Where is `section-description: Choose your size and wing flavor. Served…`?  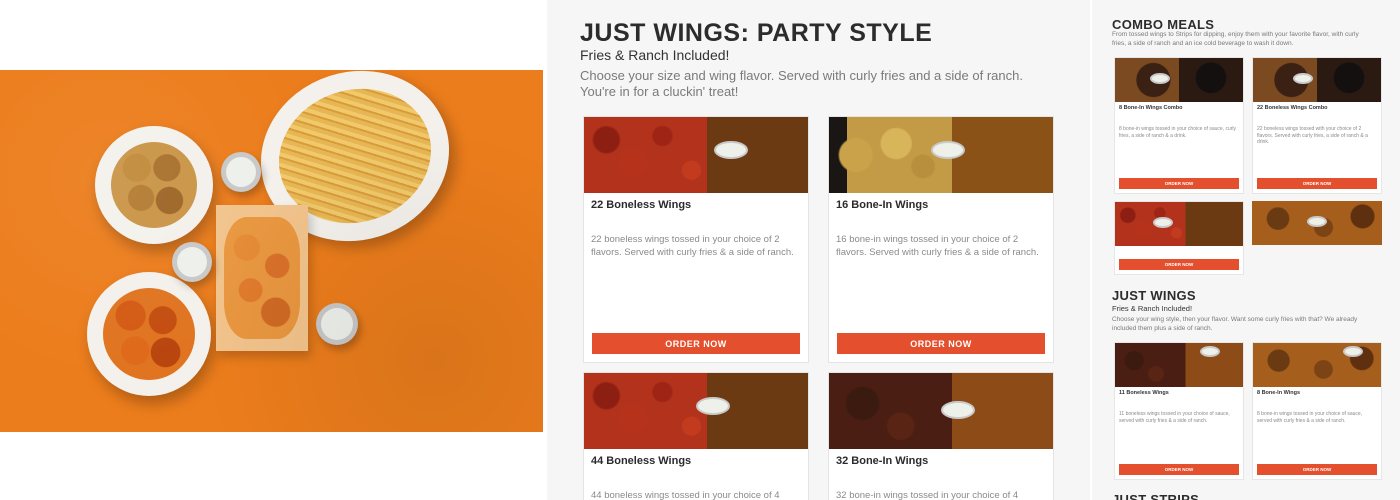
section-description: Choose your size and wing flavor. Served… is located at coordinates (801, 83).